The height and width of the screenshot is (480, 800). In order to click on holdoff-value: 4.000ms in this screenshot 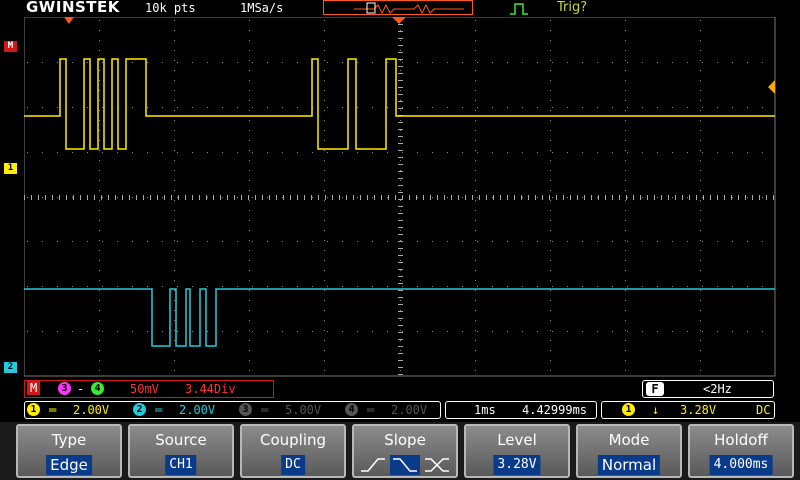, I will do `click(741, 465)`.